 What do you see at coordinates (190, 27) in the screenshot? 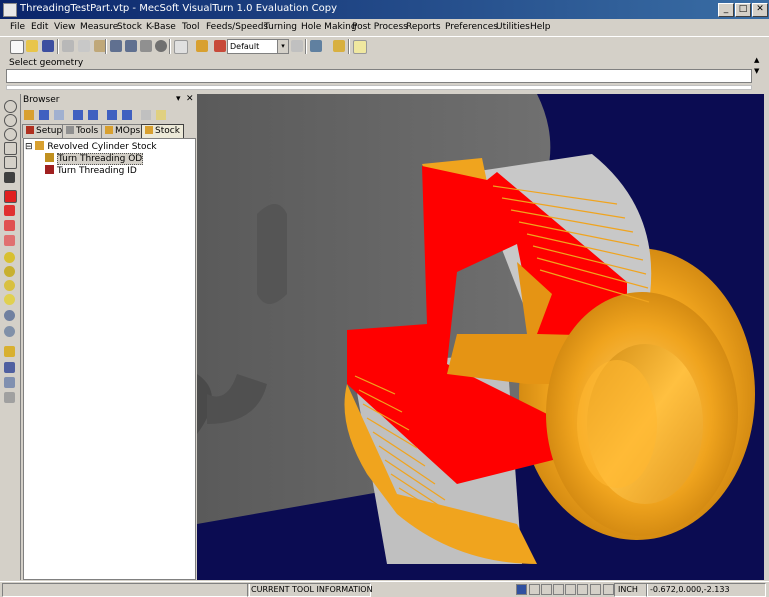
I see `menu-tool: Tool` at bounding box center [190, 27].